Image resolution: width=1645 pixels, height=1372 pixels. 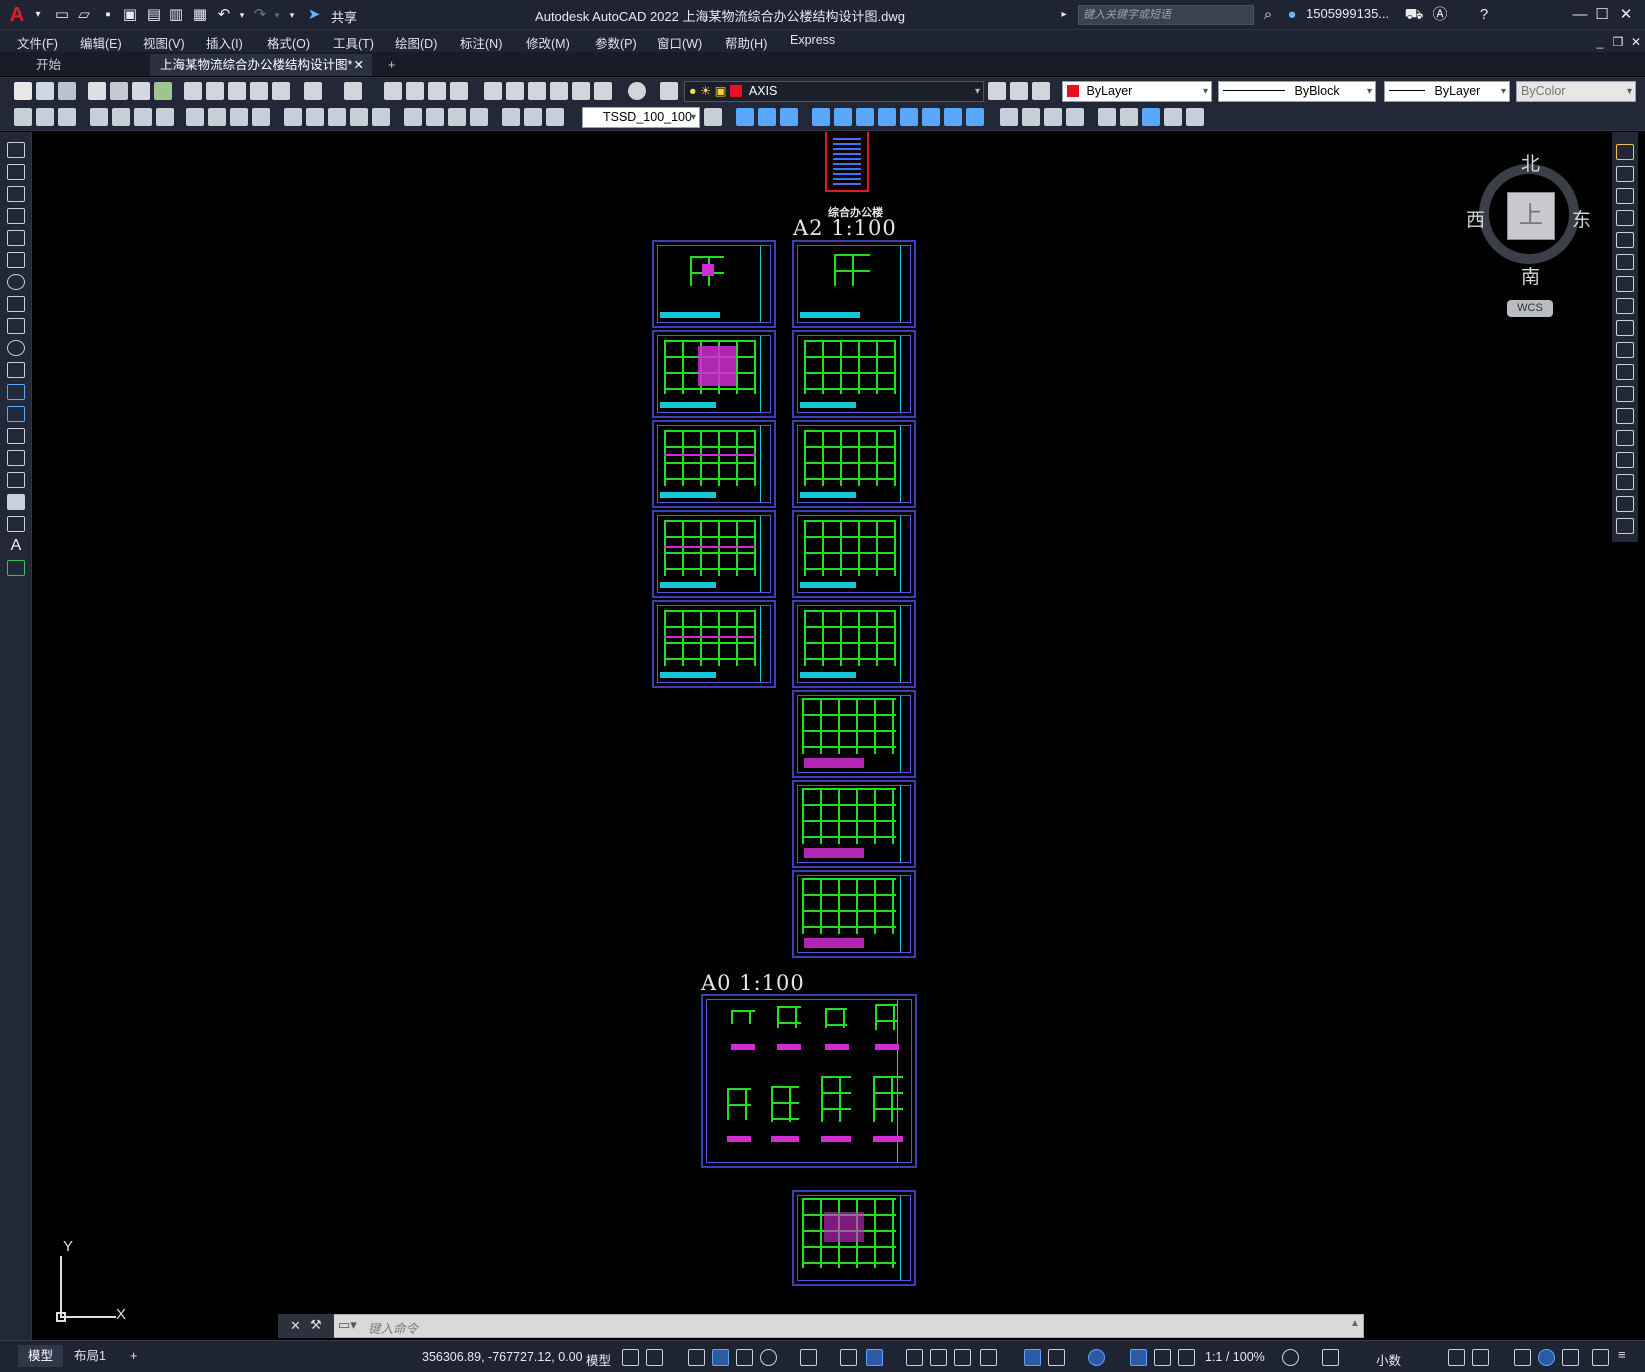 What do you see at coordinates (16, 348) in the screenshot?
I see `ellipse-icon` at bounding box center [16, 348].